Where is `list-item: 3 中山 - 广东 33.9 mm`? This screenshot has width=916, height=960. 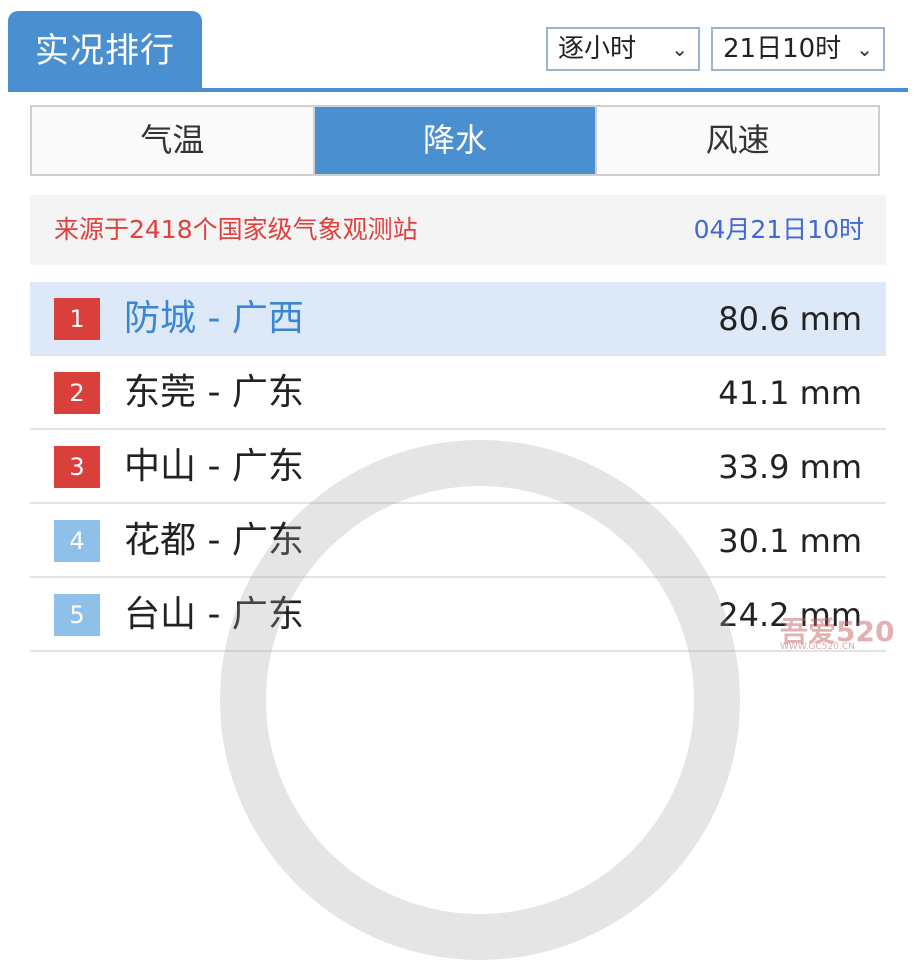
list-item: 3 中山 - 广东 33.9 mm is located at coordinates (458, 467).